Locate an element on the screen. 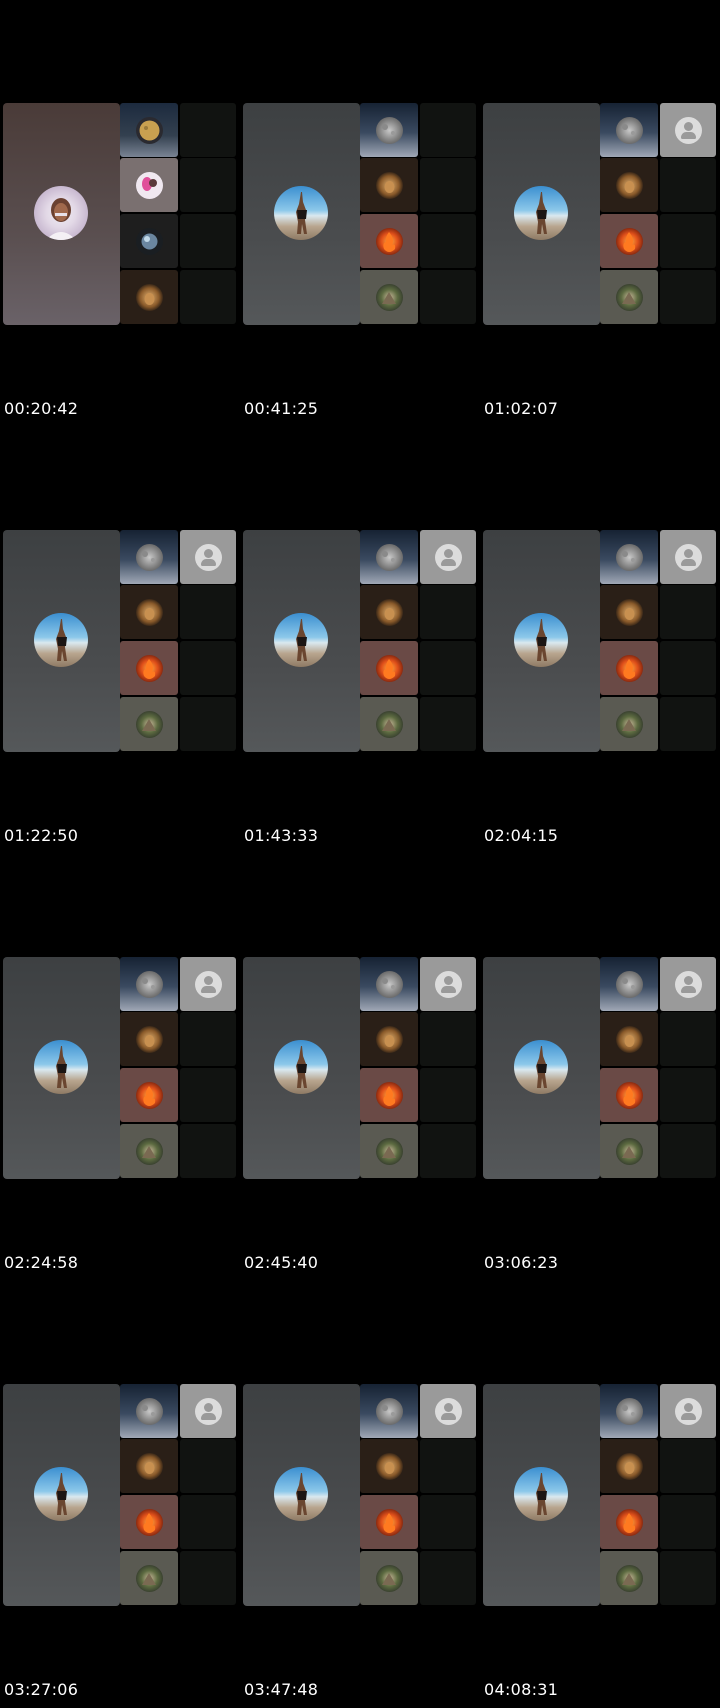  video-frame: 02:04:15 is located at coordinates (598, 637).